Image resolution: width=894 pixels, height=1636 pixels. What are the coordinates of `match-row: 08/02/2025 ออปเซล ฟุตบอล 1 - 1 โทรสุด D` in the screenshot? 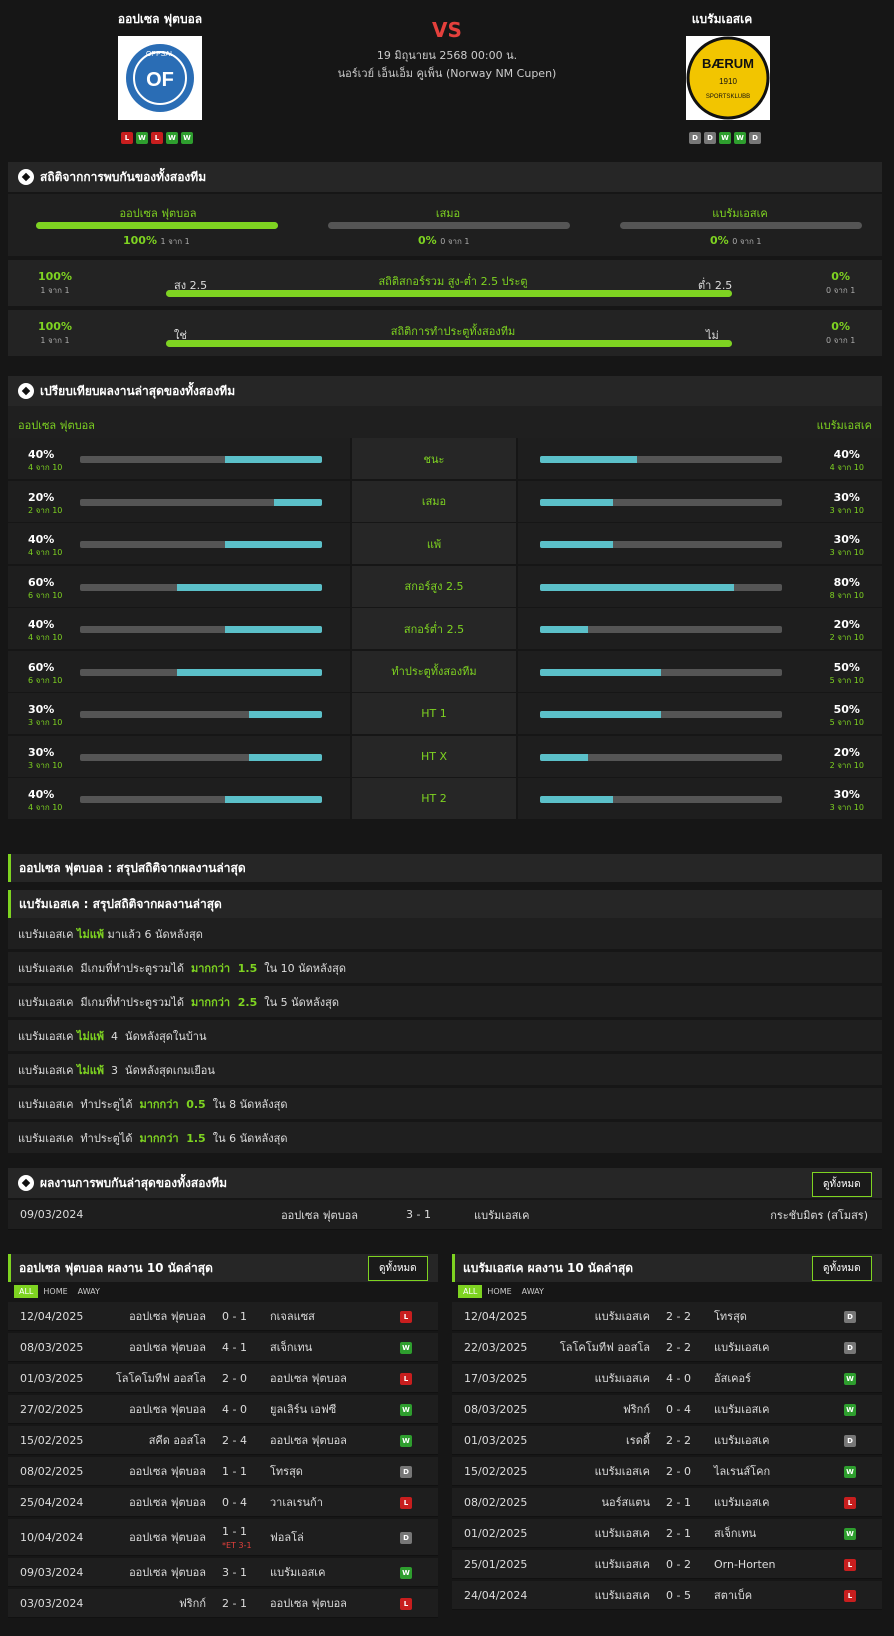 It's located at (223, 1471).